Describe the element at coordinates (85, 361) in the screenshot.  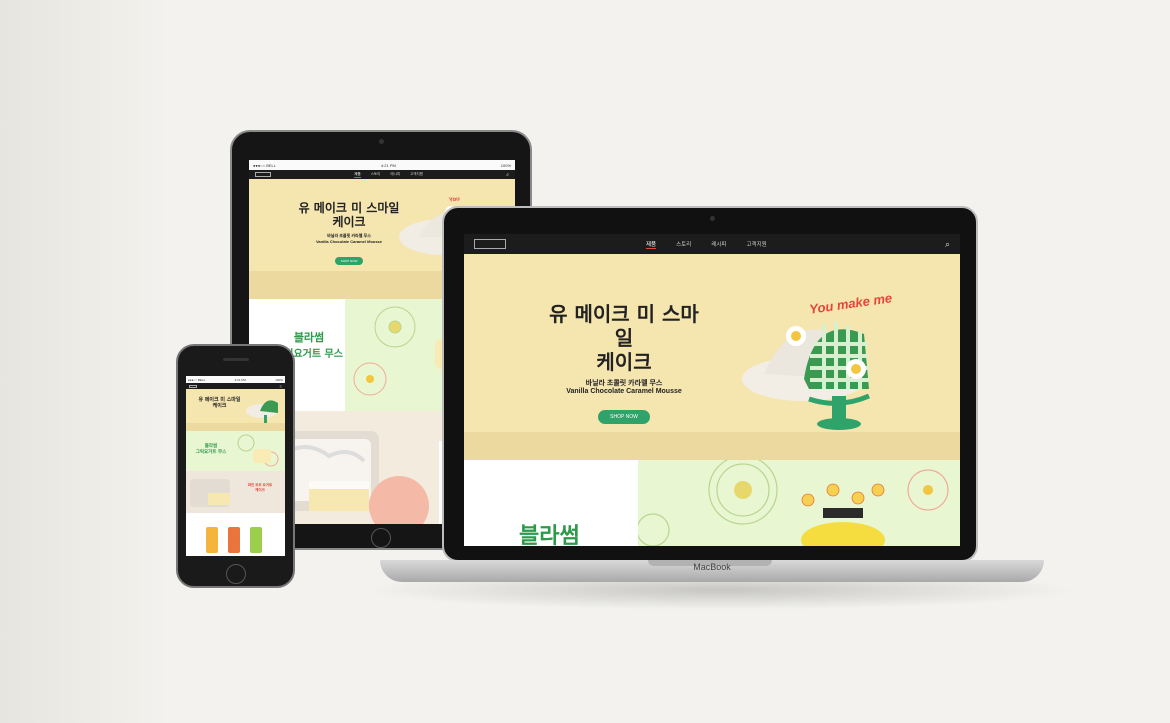
I see `wall-shadow` at that location.